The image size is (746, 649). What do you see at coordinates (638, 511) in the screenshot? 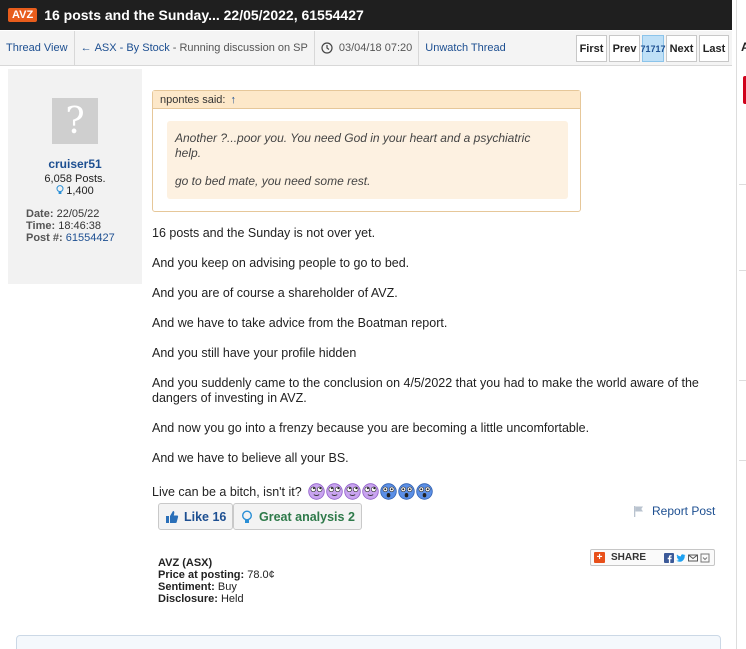
I see `flag-icon` at bounding box center [638, 511].